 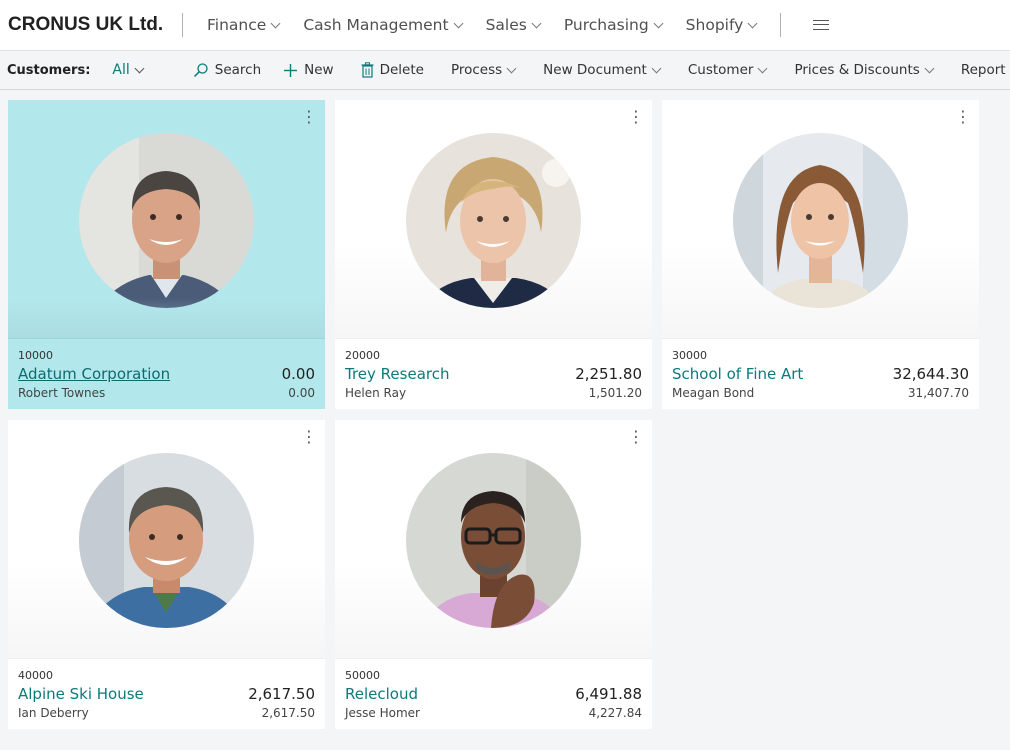 What do you see at coordinates (381, 694) in the screenshot?
I see `customer-name-link: Relecloud` at bounding box center [381, 694].